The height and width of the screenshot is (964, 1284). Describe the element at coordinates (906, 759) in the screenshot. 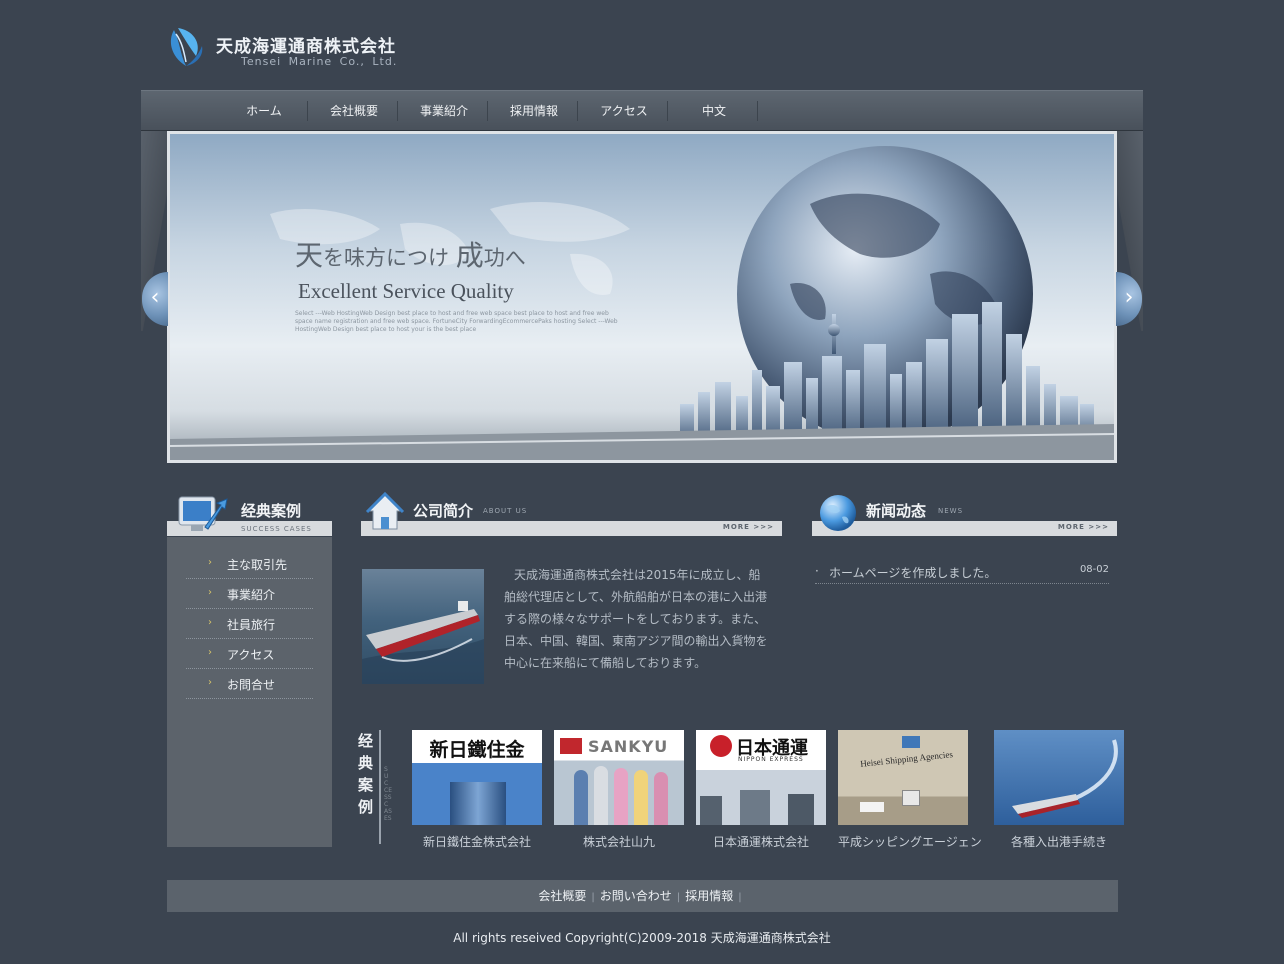

I see `case-logo-text: Heisei Shipping Agencies` at that location.